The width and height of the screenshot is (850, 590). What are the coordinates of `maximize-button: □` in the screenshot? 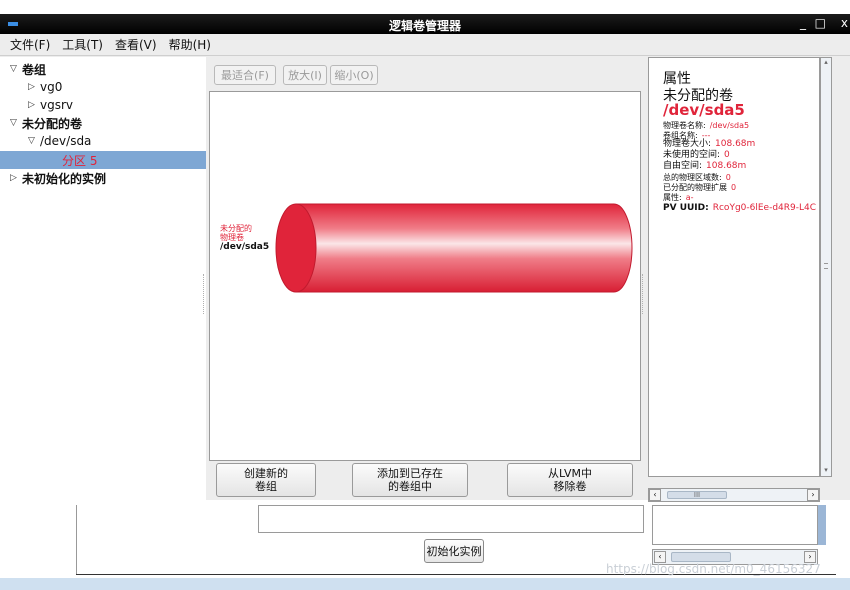 It's located at (820, 23).